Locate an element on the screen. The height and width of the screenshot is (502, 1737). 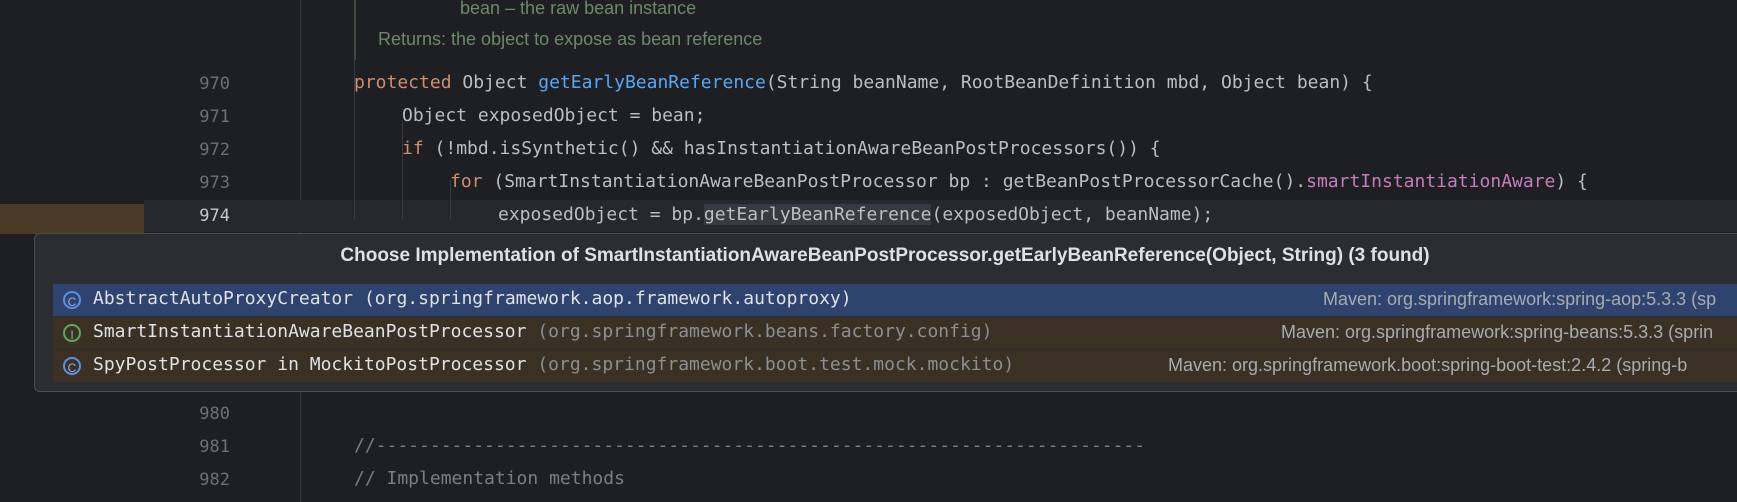
line-number: 980 is located at coordinates (214, 414).